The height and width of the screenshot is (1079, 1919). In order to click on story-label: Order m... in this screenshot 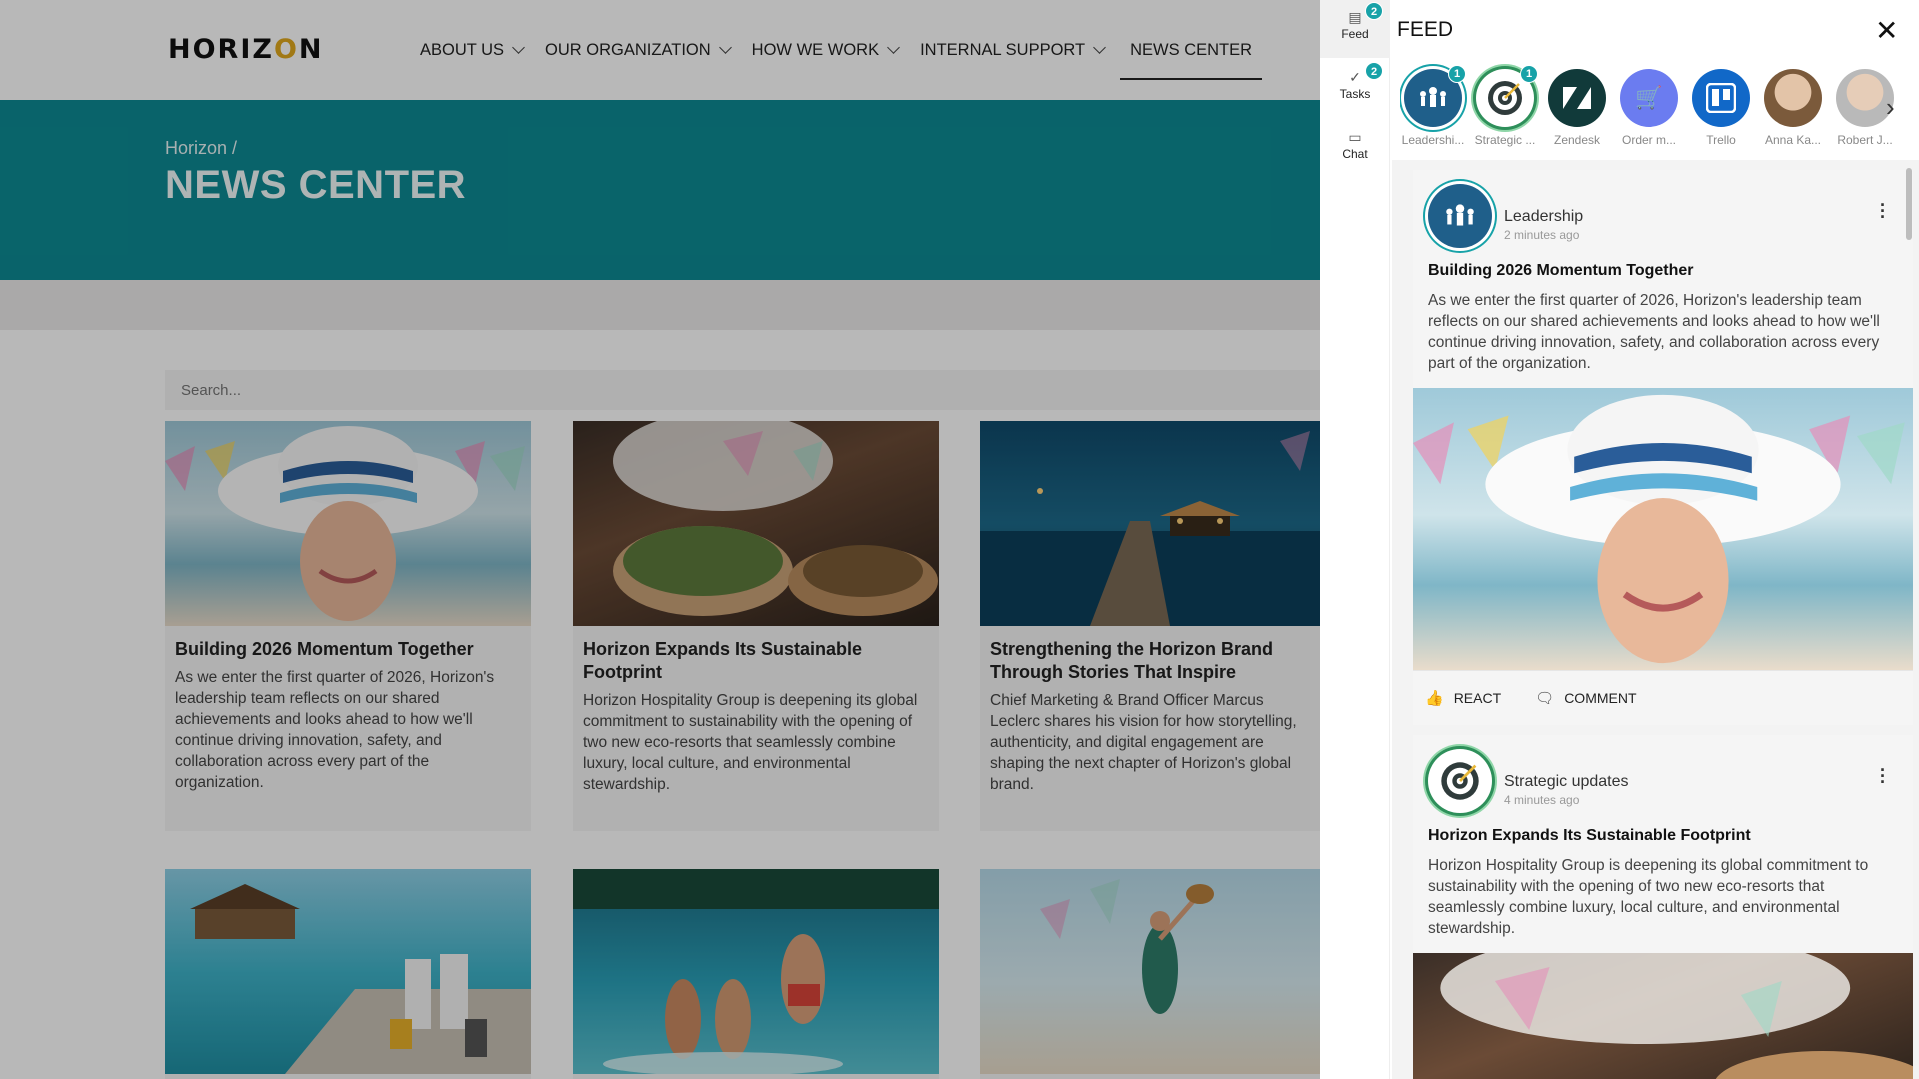, I will do `click(1648, 140)`.